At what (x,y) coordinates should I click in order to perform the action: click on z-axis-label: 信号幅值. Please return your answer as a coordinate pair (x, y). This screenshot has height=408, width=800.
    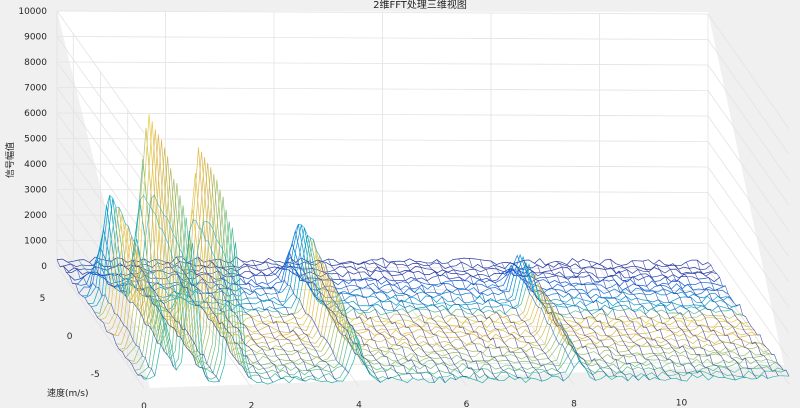
    Looking at the image, I should click on (10, 160).